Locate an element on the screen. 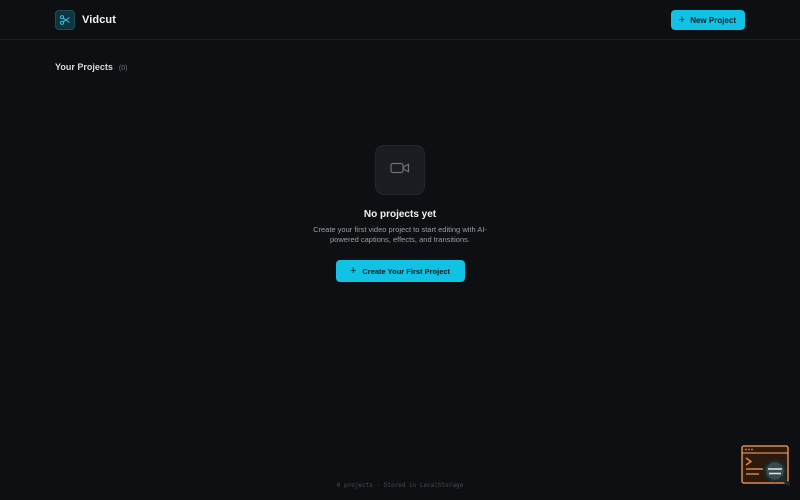 This screenshot has height=500, width=800. new-project-button: + New Project is located at coordinates (707, 20).